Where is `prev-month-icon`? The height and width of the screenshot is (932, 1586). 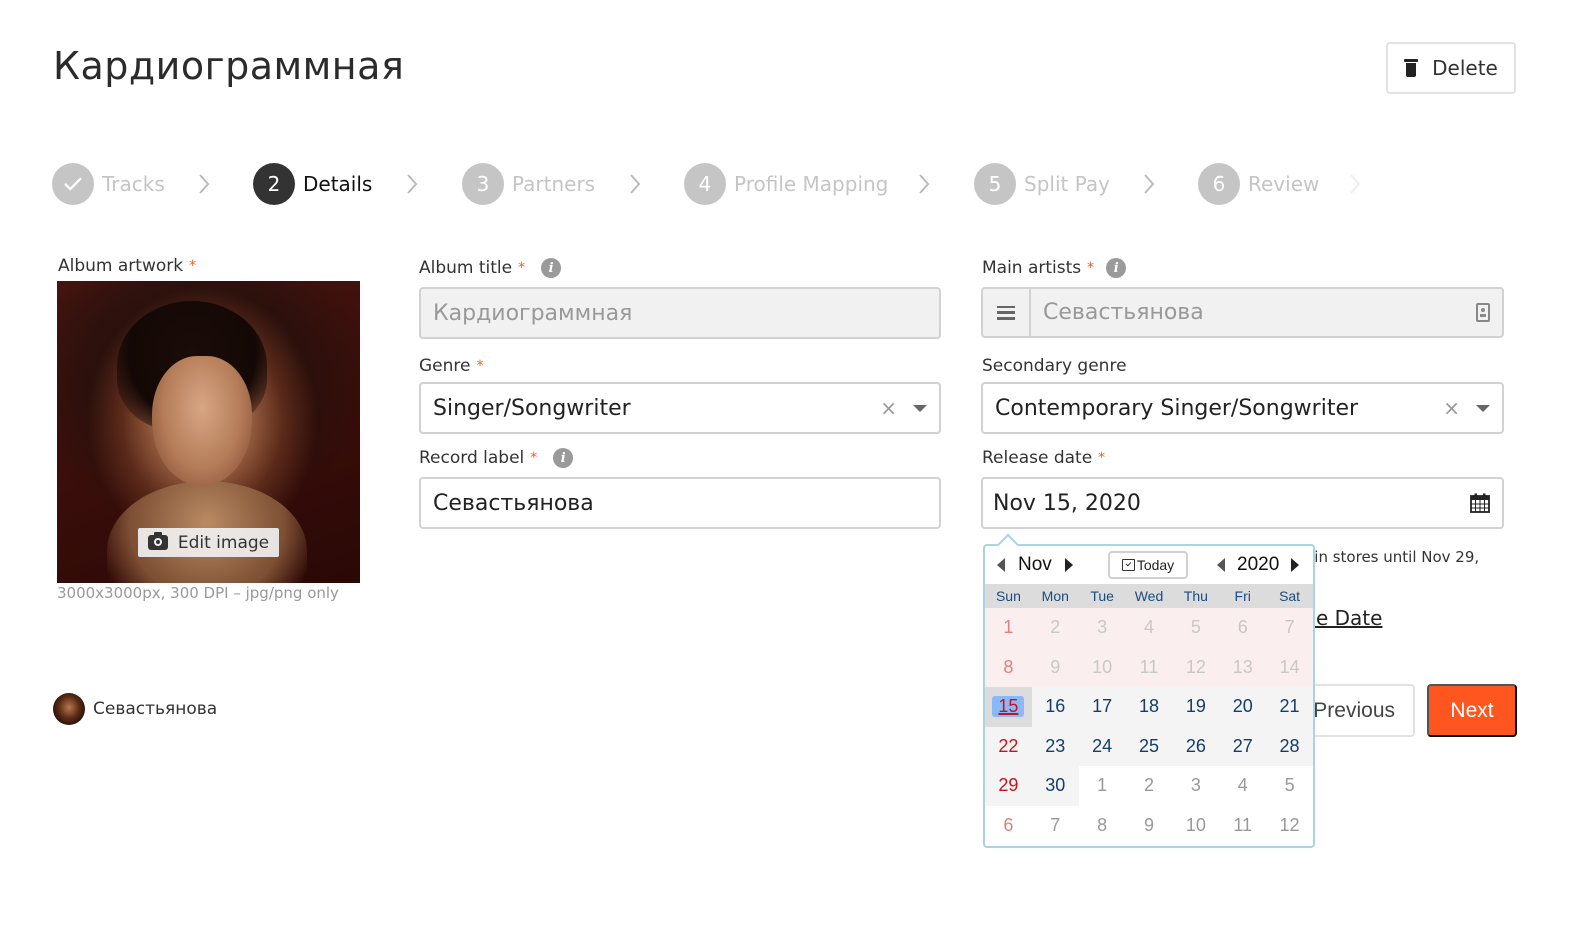
prev-month-icon is located at coordinates (1001, 565).